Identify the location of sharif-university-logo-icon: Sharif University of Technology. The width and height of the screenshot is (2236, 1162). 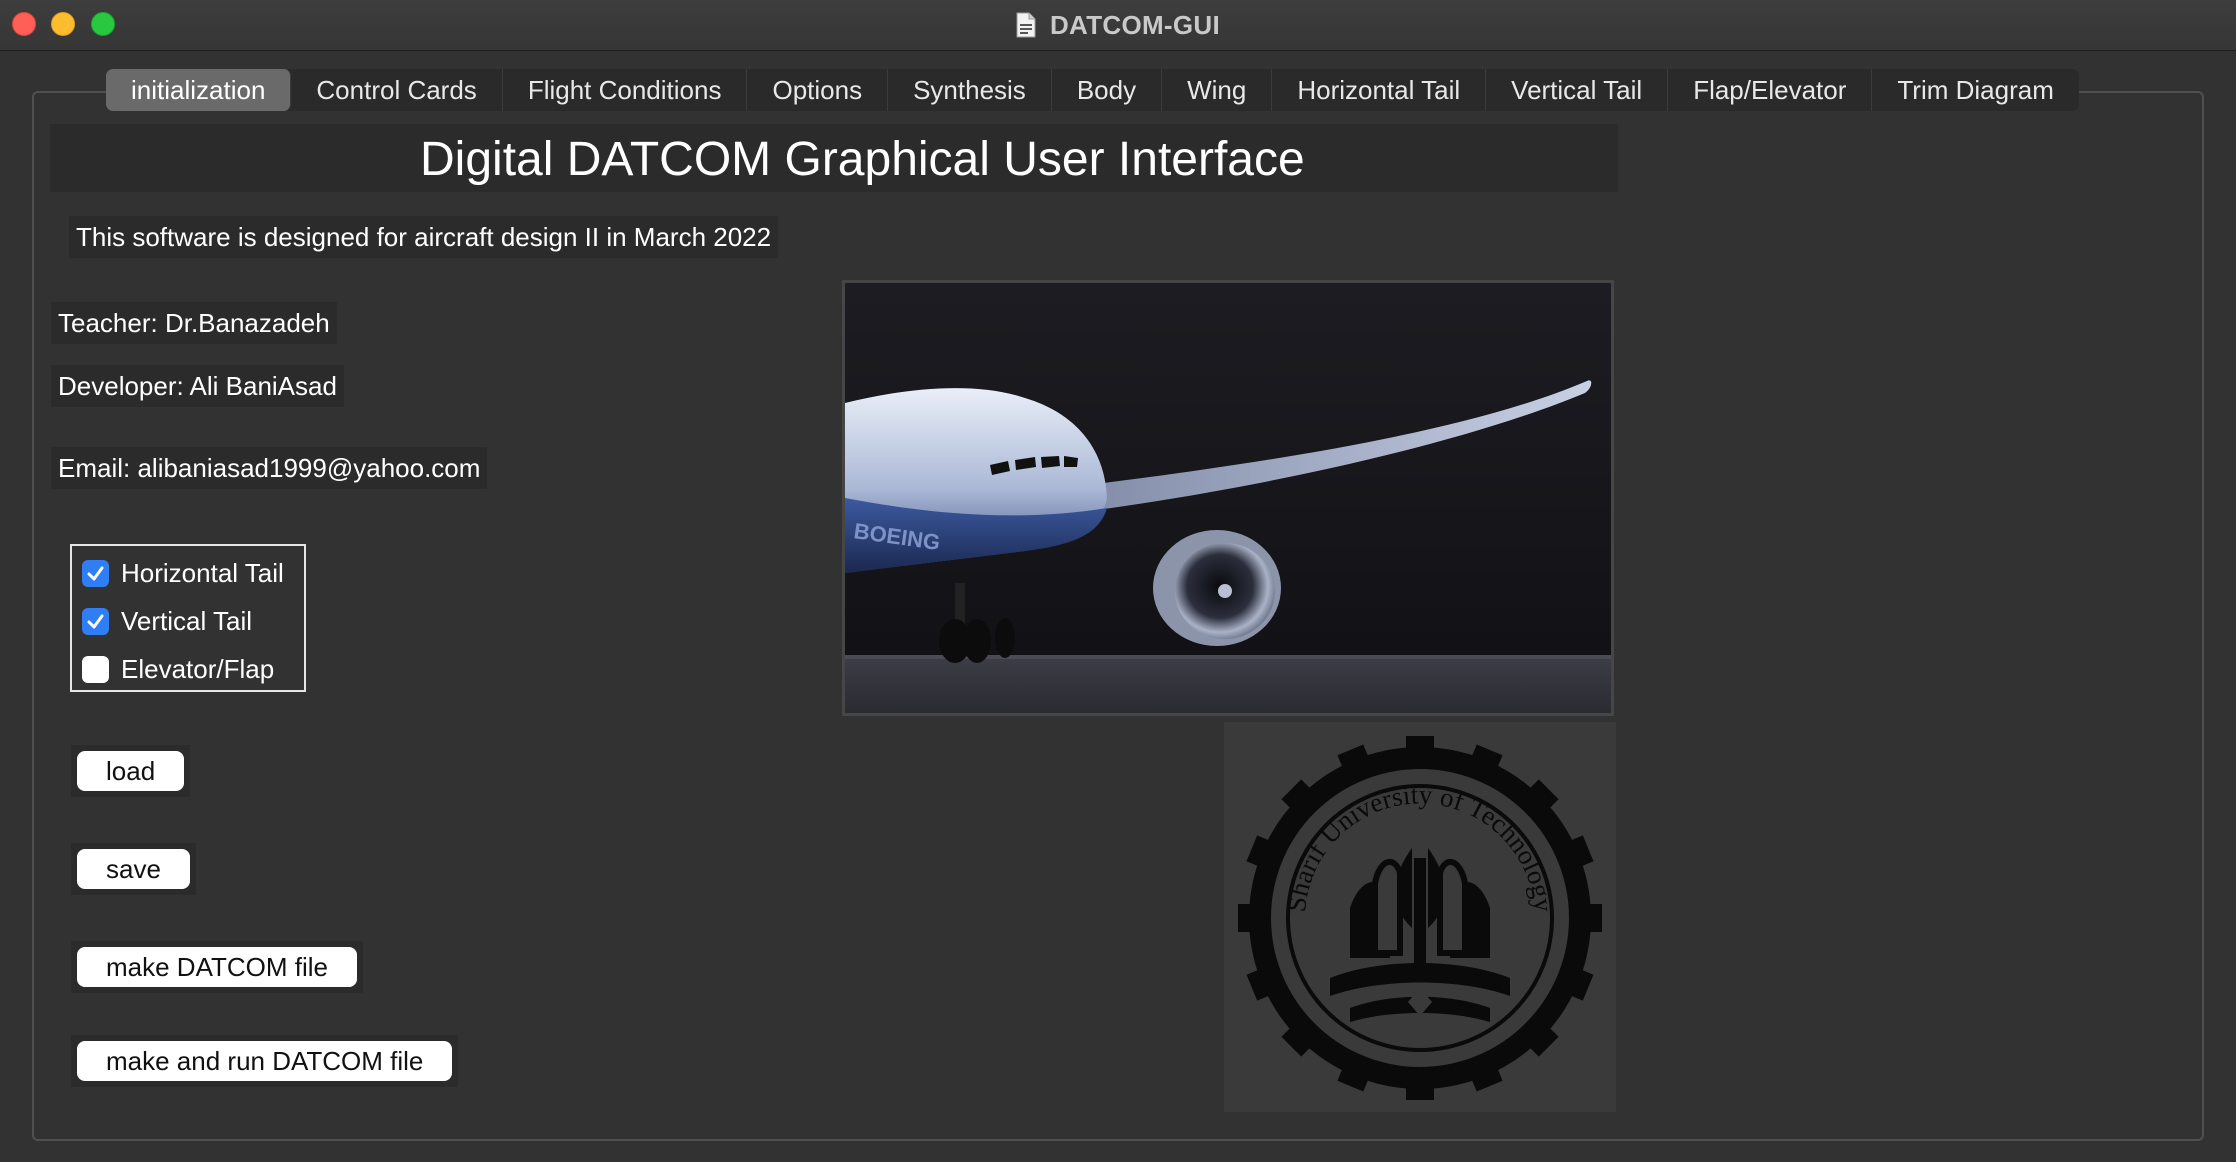
(1420, 918).